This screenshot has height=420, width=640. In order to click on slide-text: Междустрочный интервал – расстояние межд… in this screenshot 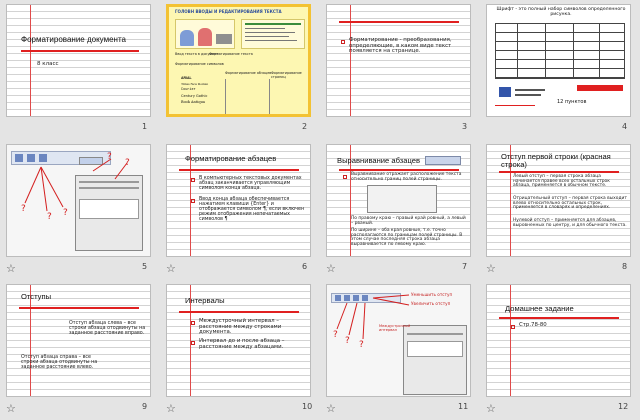, I will do `click(240, 327)`.